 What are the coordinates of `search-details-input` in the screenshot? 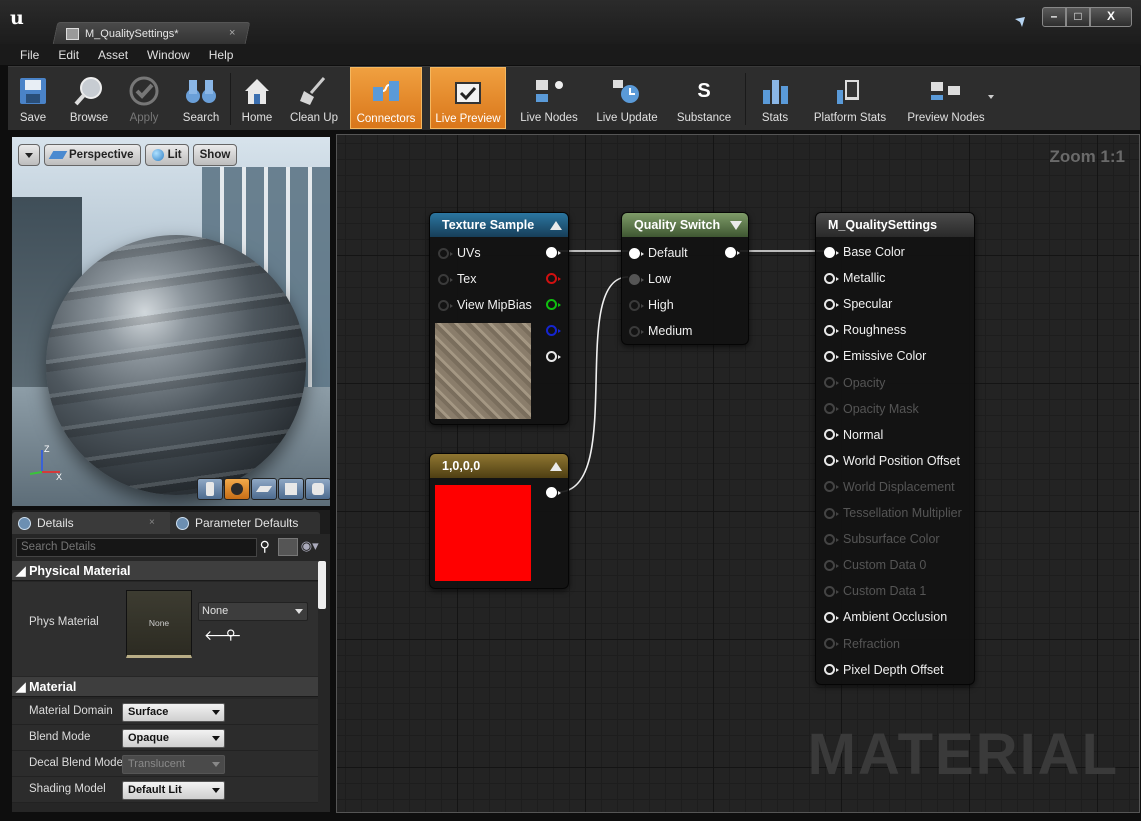 It's located at (136, 547).